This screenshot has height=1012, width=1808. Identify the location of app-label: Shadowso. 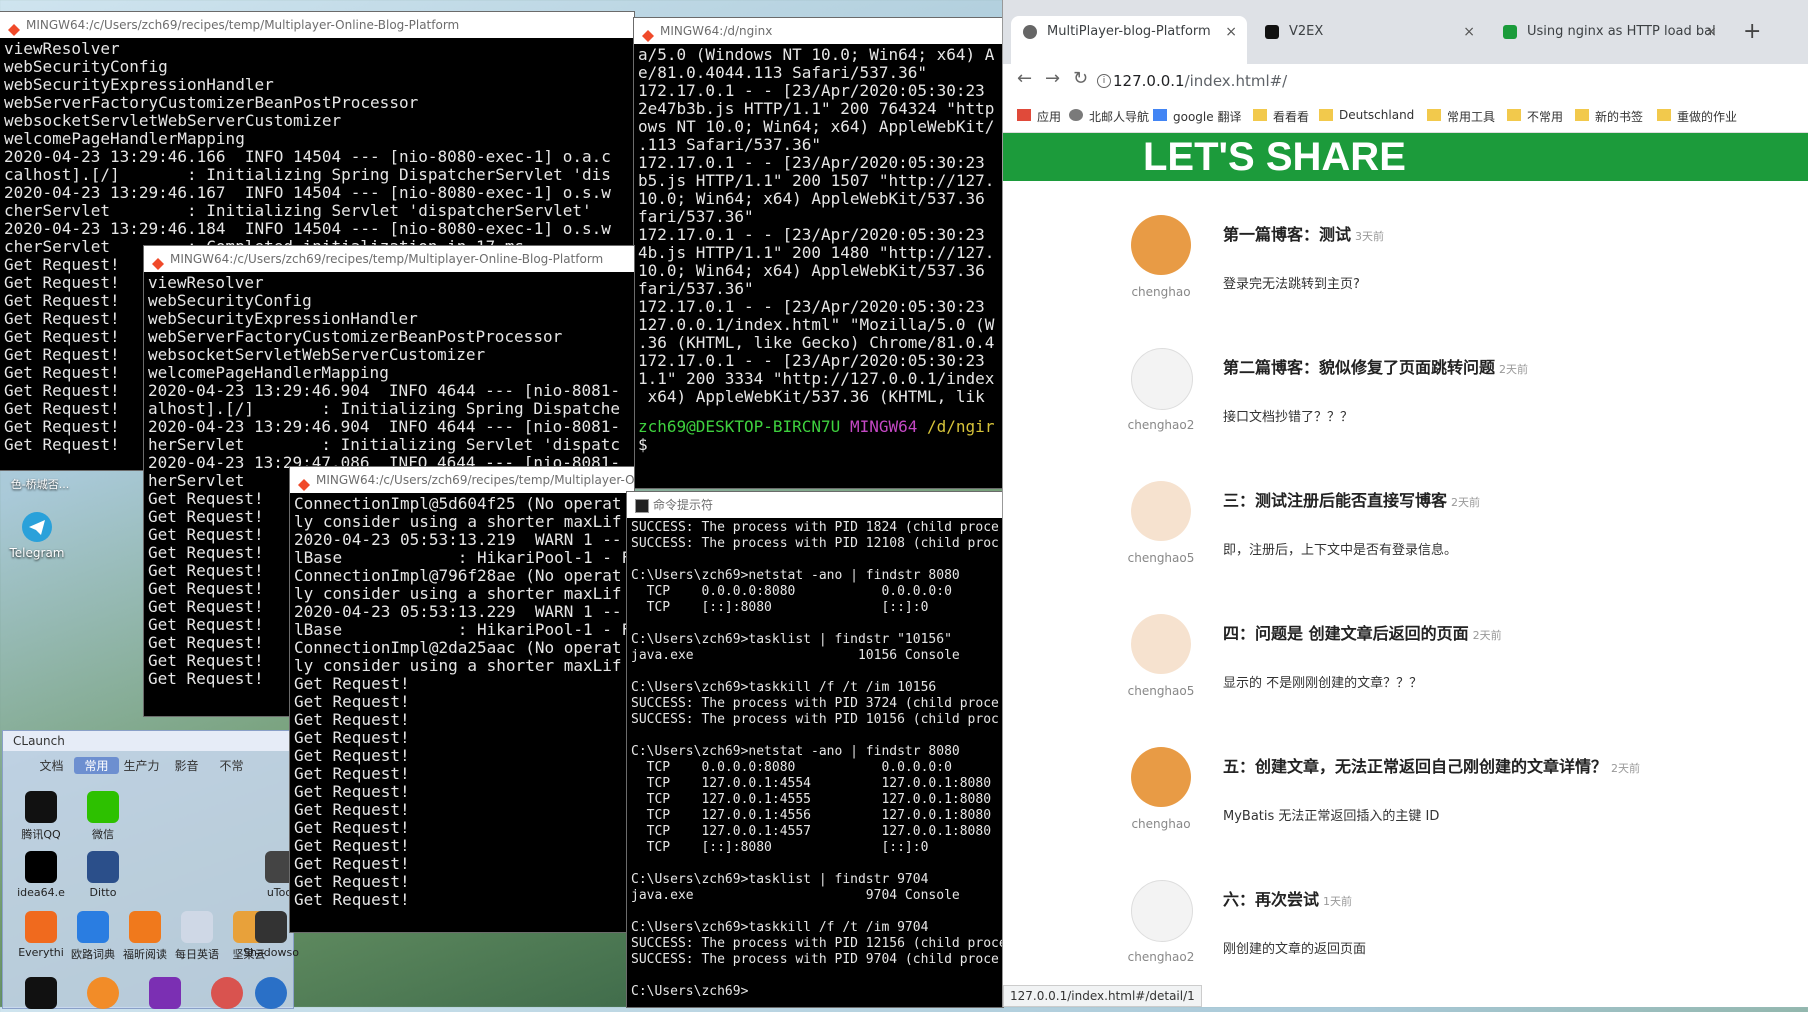
(271, 952).